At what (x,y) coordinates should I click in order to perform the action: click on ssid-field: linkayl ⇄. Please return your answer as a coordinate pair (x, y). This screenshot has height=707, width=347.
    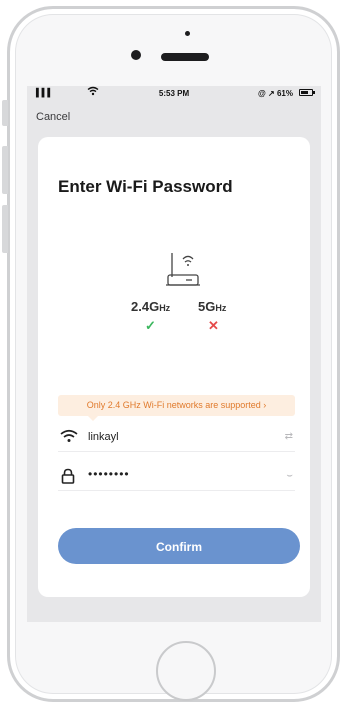
    Looking at the image, I should click on (176, 437).